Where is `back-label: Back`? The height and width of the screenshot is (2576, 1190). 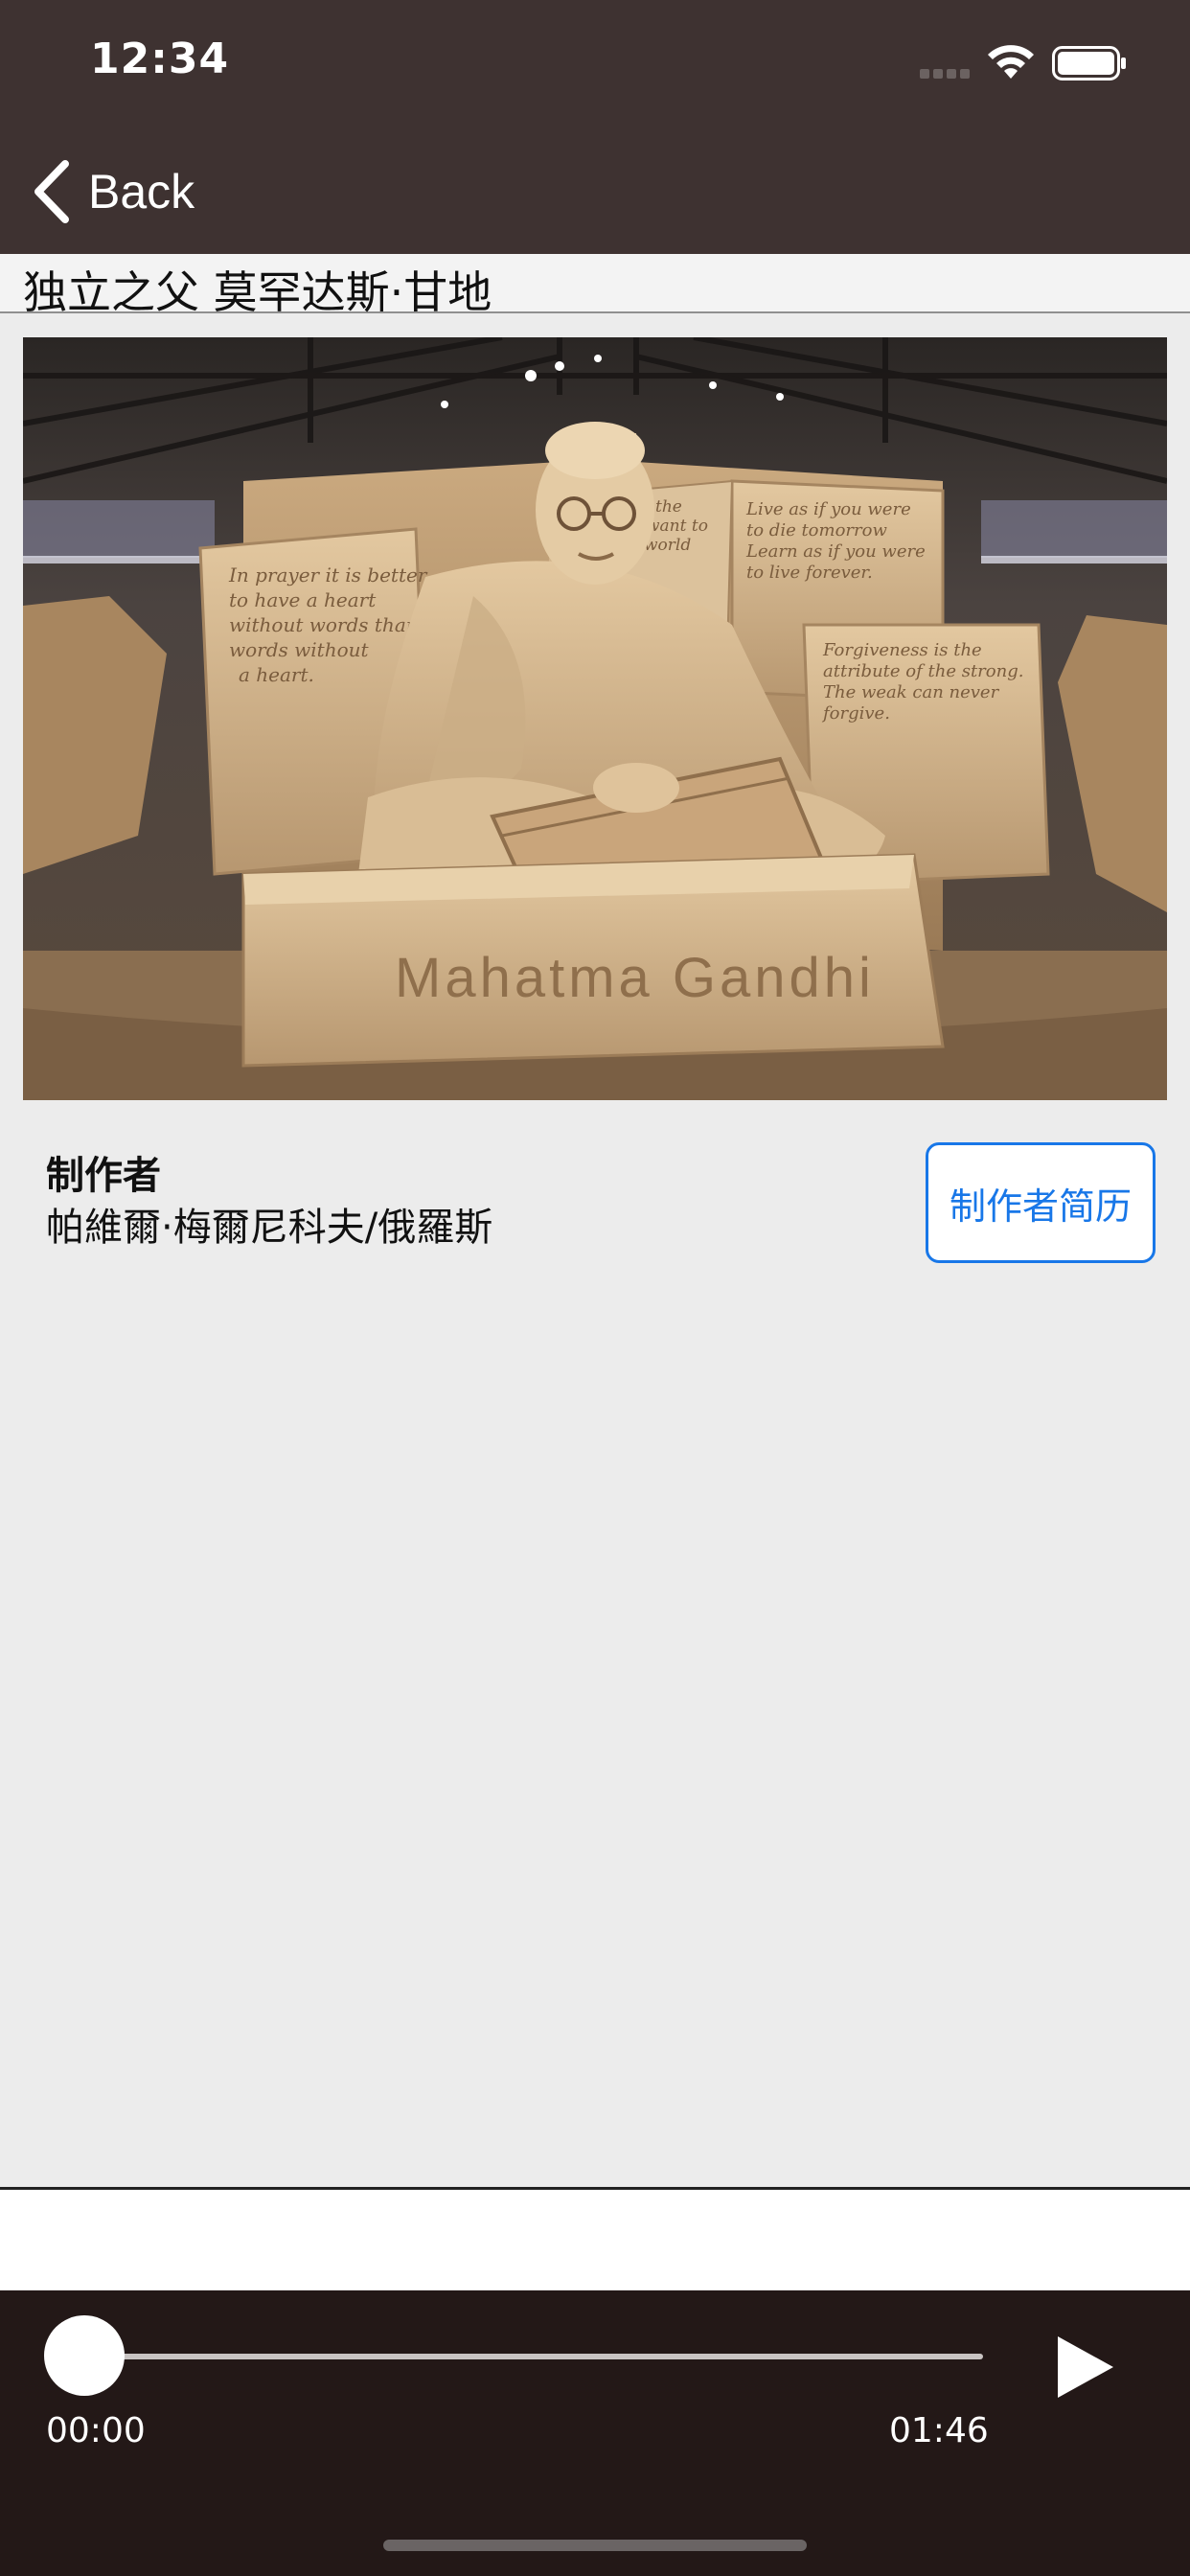
back-label: Back is located at coordinates (141, 191).